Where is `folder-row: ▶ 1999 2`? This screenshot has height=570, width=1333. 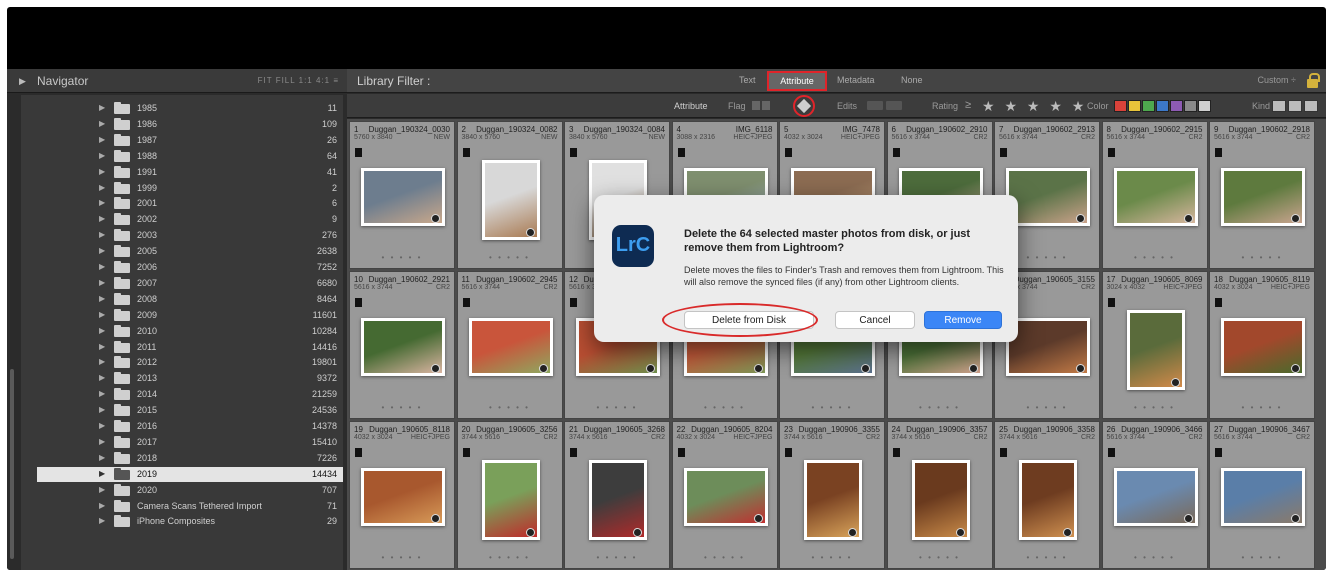 folder-row: ▶ 1999 2 is located at coordinates (182, 188).